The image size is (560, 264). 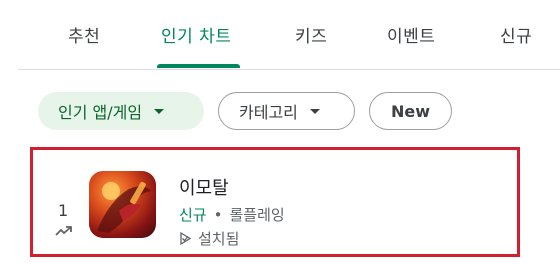 I want to click on active-tab-indicator, so click(x=198, y=66).